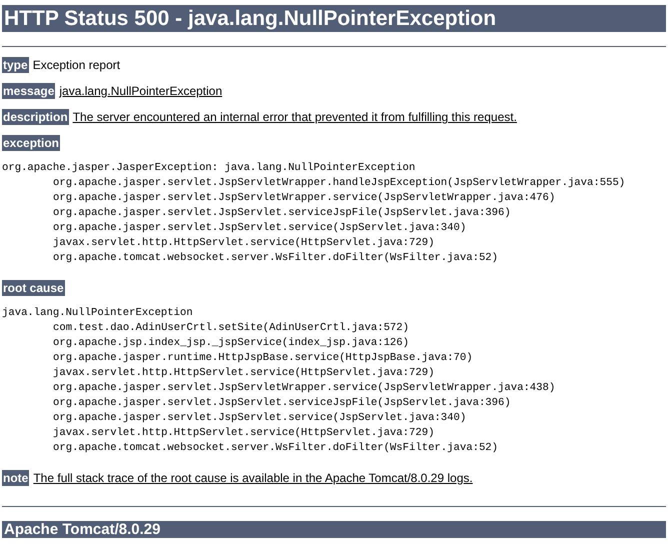  Describe the element at coordinates (294, 117) in the screenshot. I see `field-value: The server encountered an internal error that prevented it from fulfilling this request.` at that location.